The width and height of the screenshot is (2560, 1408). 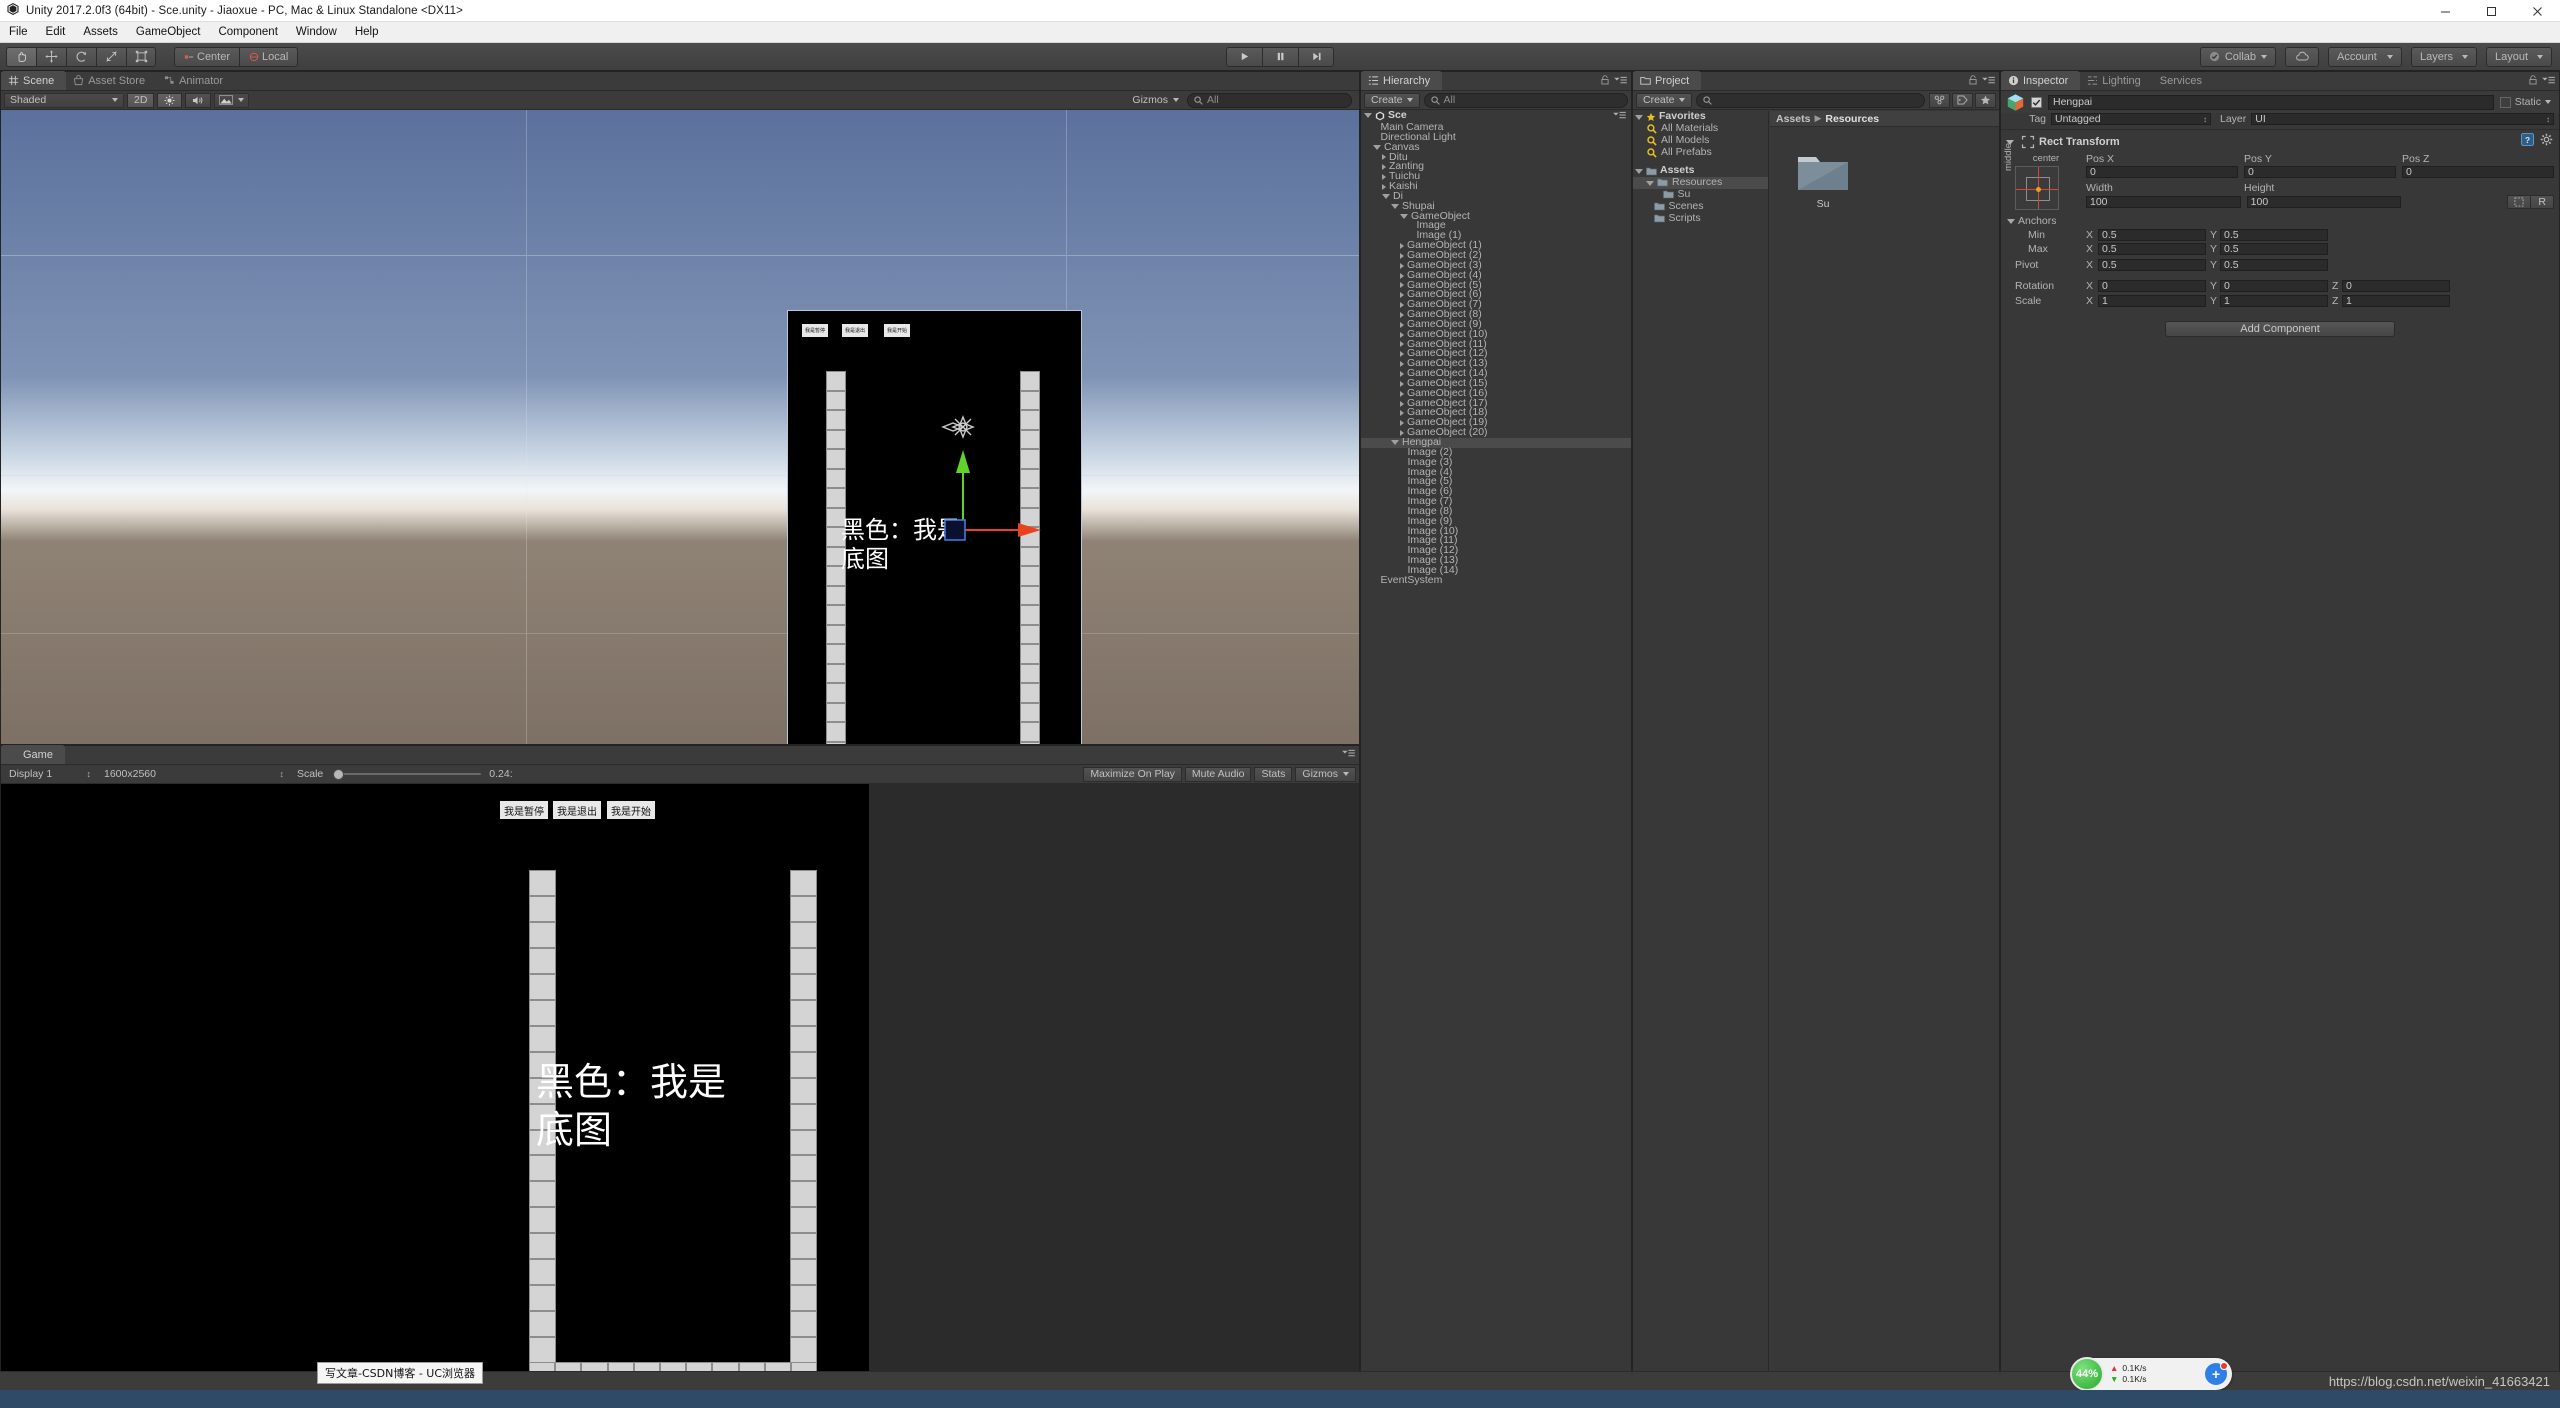 What do you see at coordinates (50, 774) in the screenshot?
I see `display-dropdown: Display 1 ↕` at bounding box center [50, 774].